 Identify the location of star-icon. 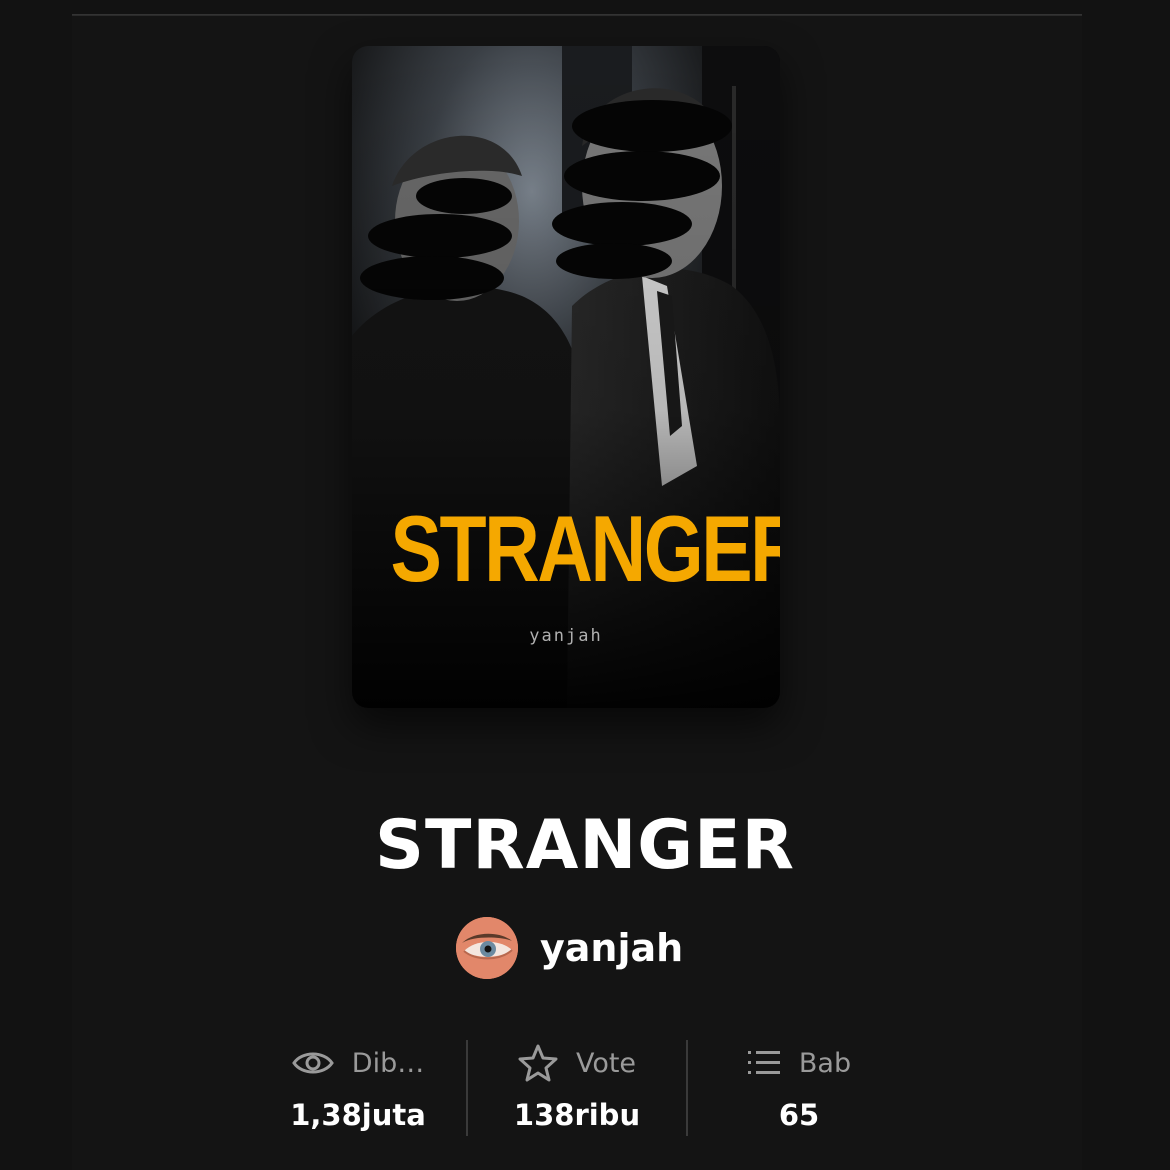
(538, 1063).